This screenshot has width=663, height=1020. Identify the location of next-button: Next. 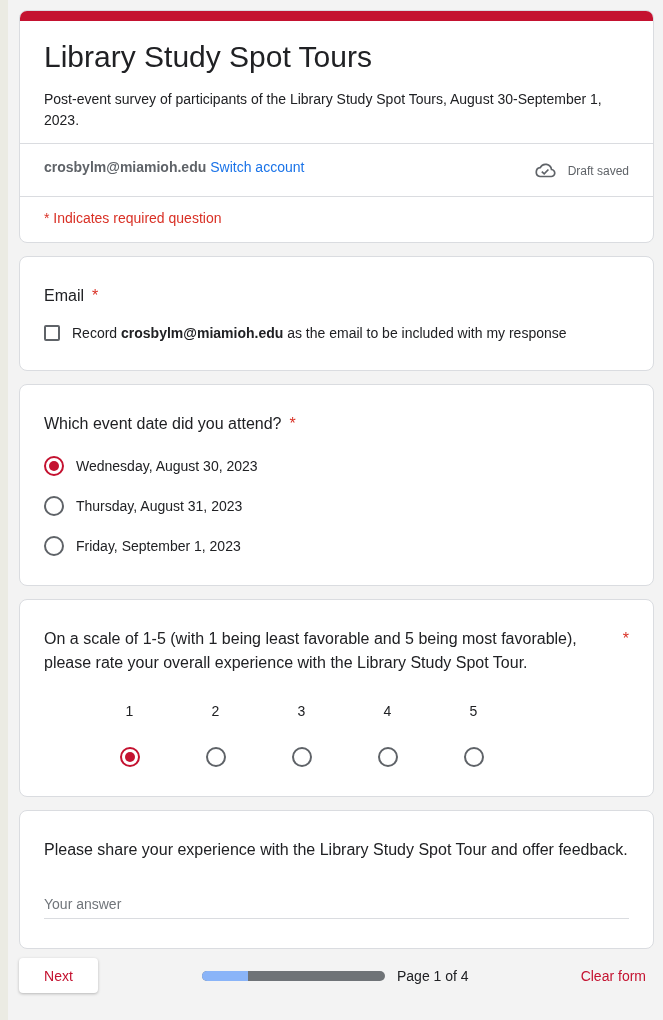
(58, 975).